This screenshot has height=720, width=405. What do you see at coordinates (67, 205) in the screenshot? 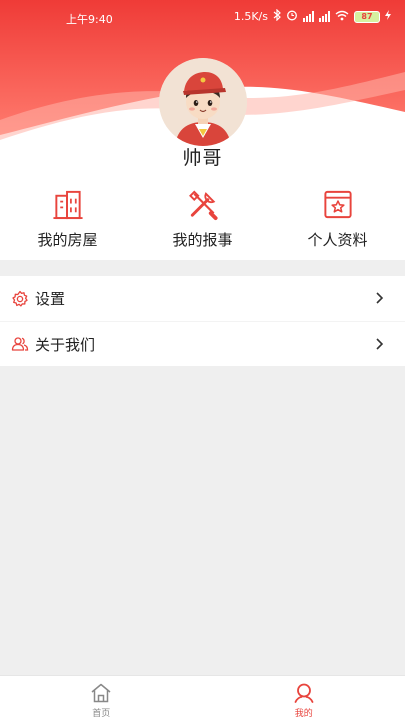
I see `building-icon` at bounding box center [67, 205].